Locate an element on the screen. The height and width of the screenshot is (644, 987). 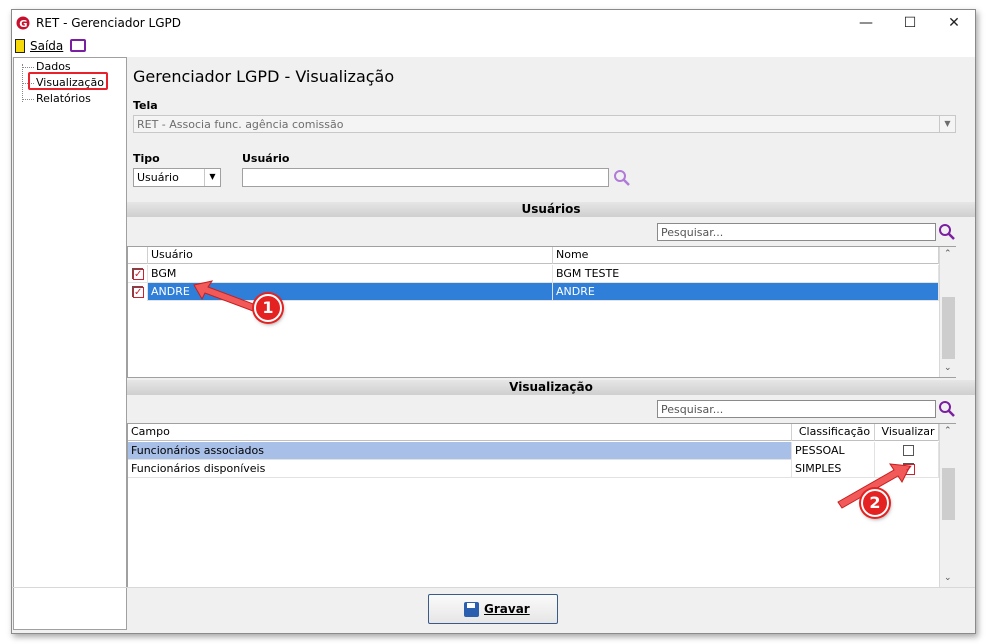
usuarios-section-header: Usuários is located at coordinates (551, 209).